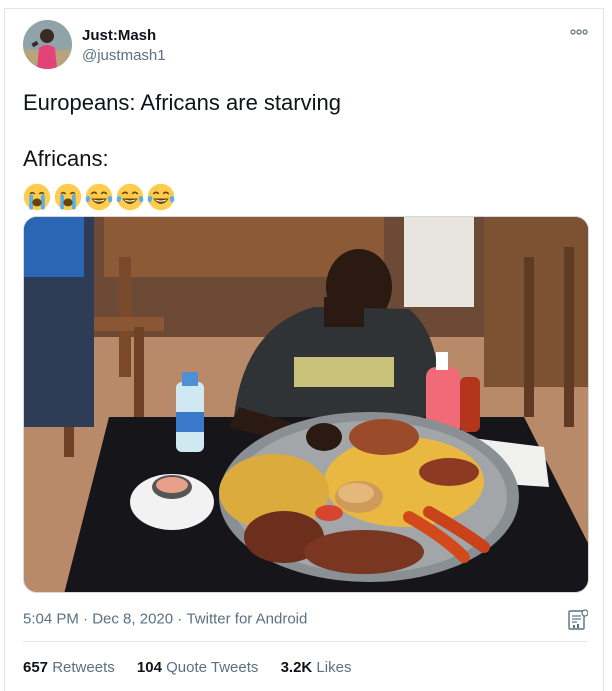 The width and height of the screenshot is (612, 691). I want to click on display-name: Just:Mash, so click(119, 35).